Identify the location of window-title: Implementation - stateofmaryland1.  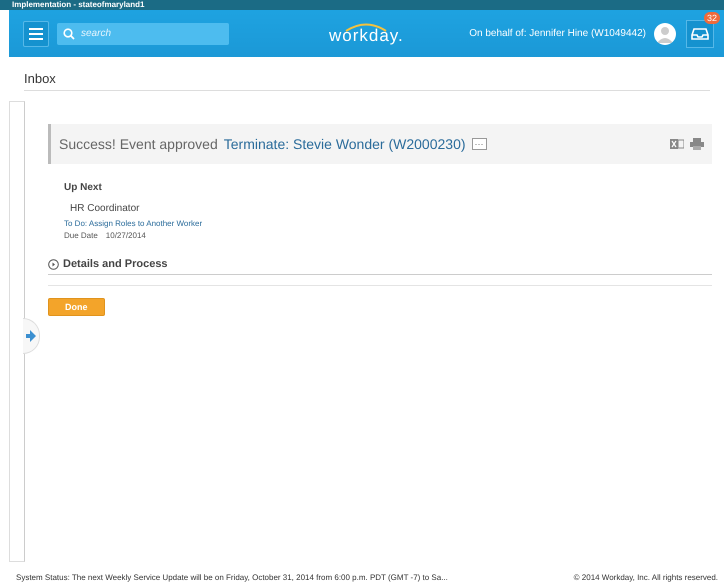
(78, 5).